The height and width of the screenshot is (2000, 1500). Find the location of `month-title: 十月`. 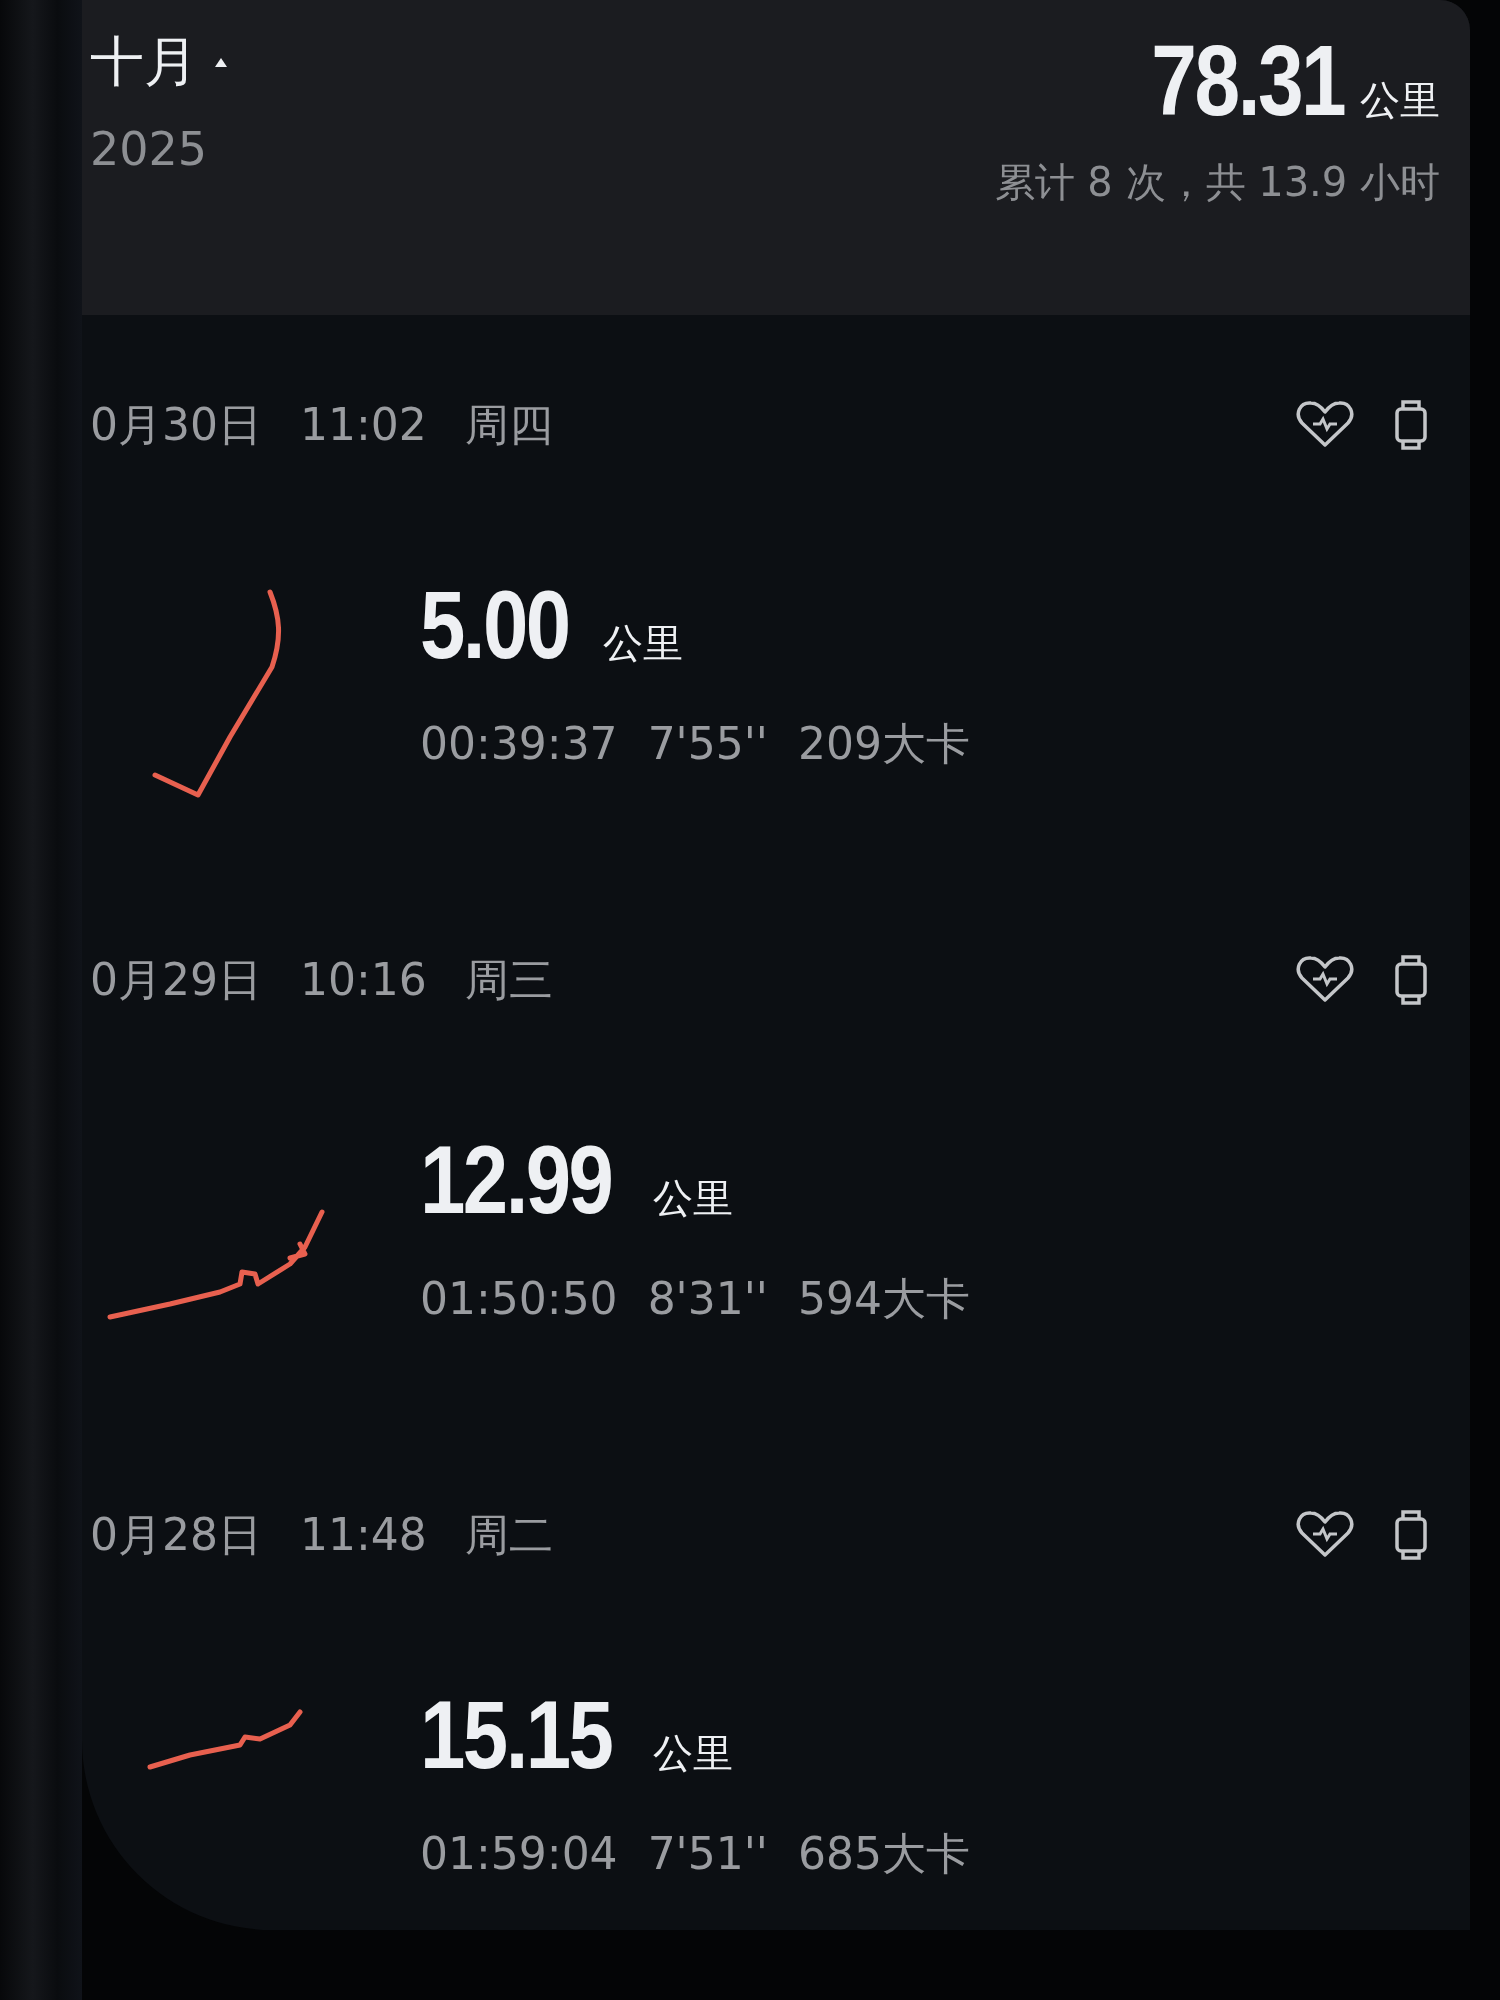

month-title: 十月 is located at coordinates (144, 62).